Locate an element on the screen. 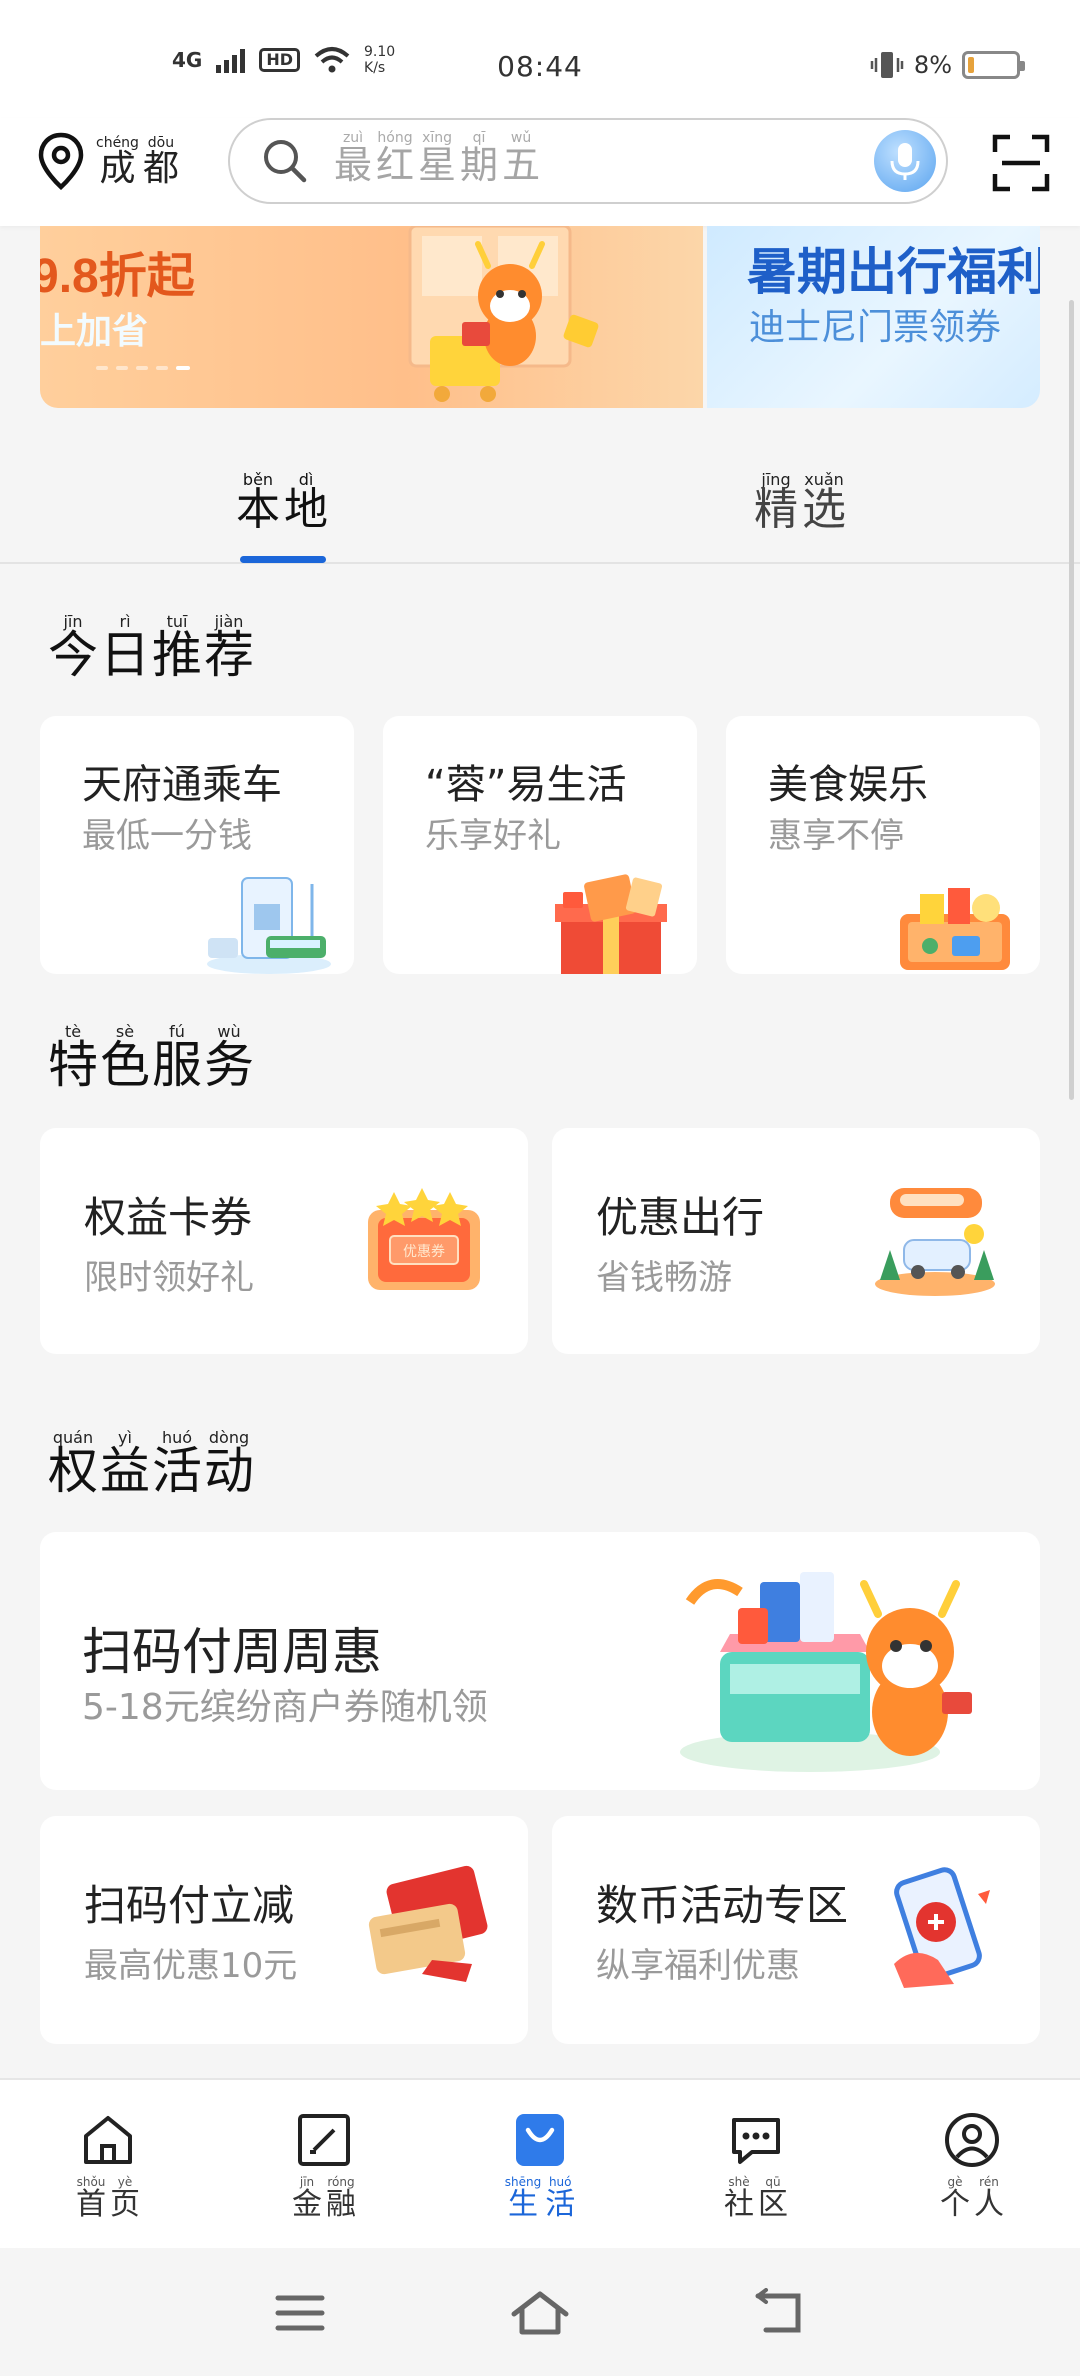 Image resolution: width=1080 pixels, height=2376 pixels. card-scan-pay-discount: 扫码付立减 最高优惠10元 is located at coordinates (284, 1930).